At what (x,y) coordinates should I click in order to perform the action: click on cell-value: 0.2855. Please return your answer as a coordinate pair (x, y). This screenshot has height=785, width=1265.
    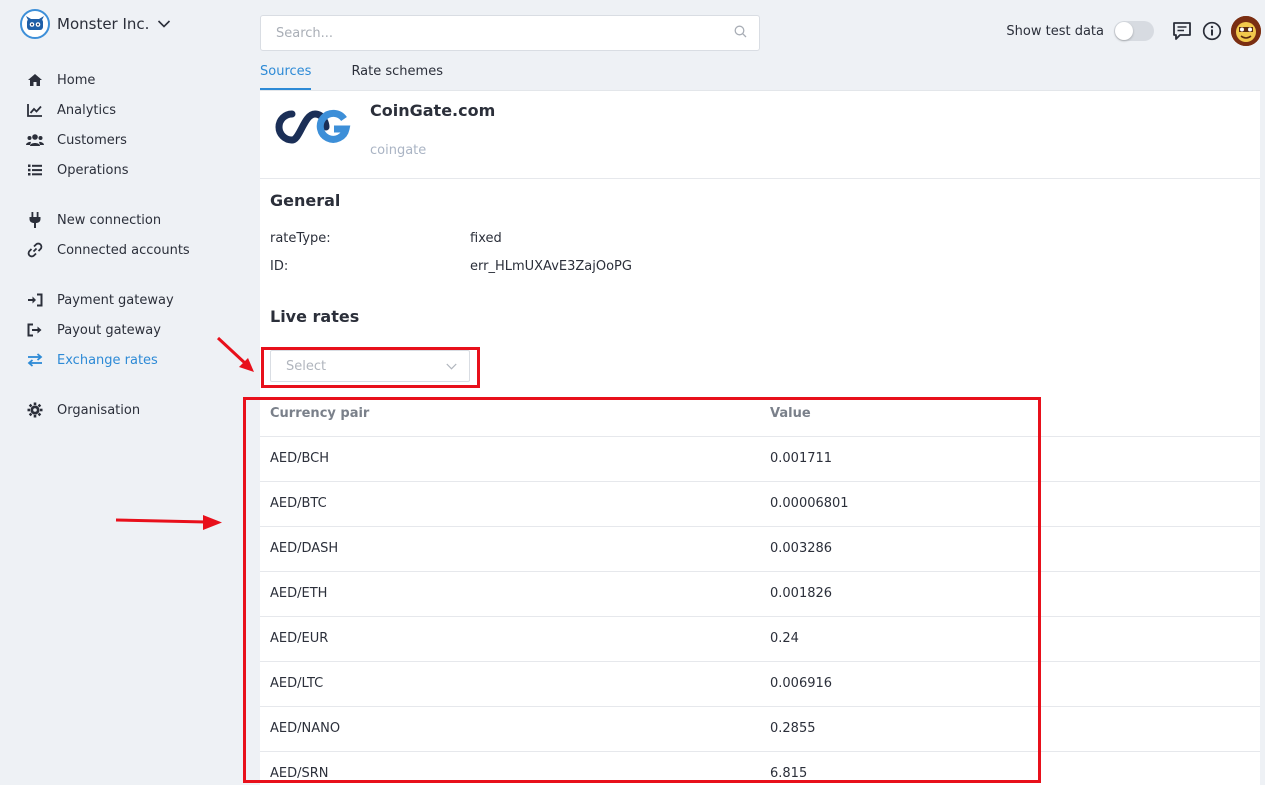
    Looking at the image, I should click on (793, 728).